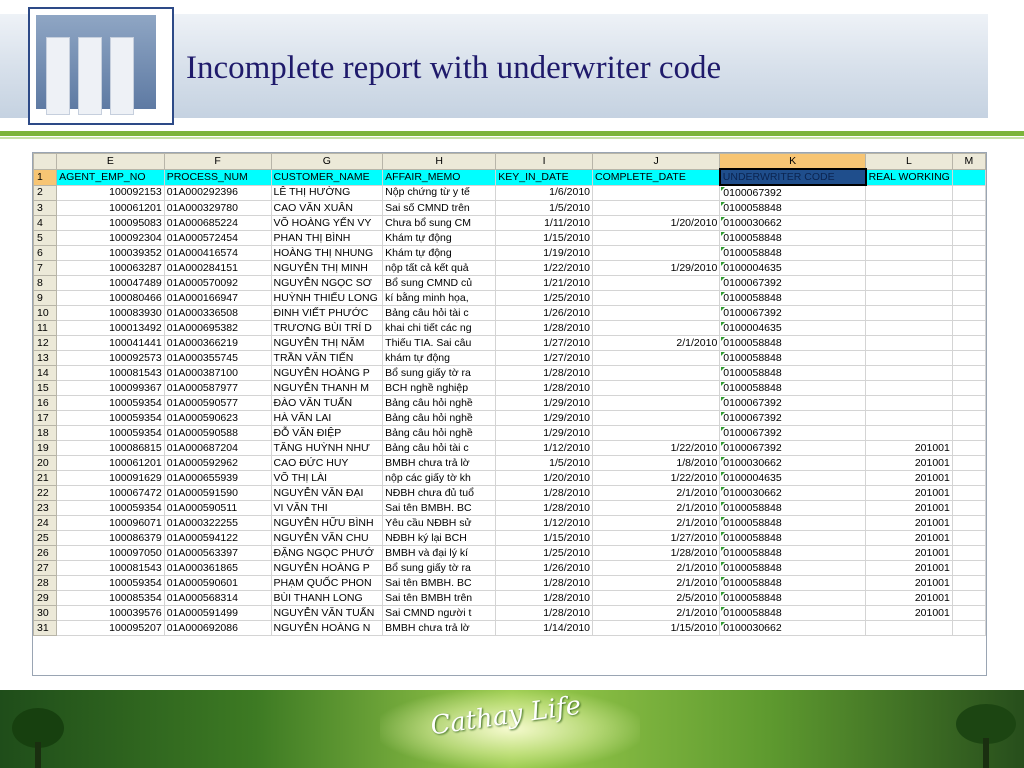 The image size is (1024, 768). I want to click on header-cell: KEY_IN_DATE, so click(544, 177).